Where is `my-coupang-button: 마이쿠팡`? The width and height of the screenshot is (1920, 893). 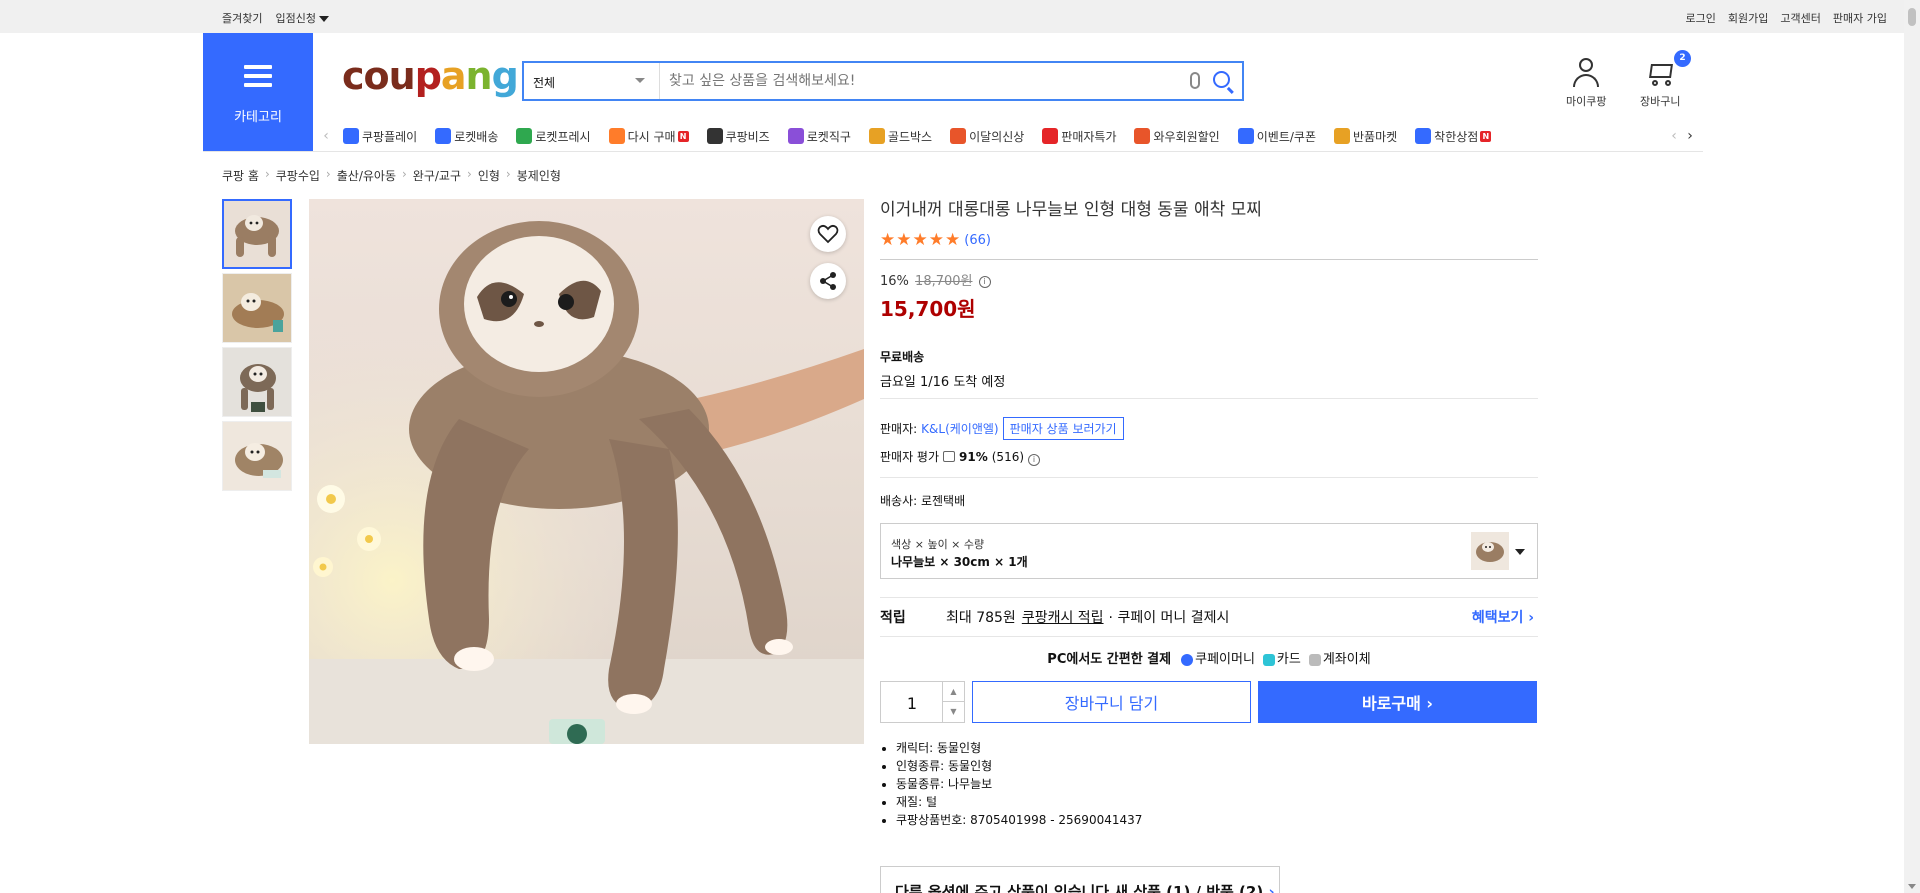 my-coupang-button: 마이쿠팡 is located at coordinates (1586, 83).